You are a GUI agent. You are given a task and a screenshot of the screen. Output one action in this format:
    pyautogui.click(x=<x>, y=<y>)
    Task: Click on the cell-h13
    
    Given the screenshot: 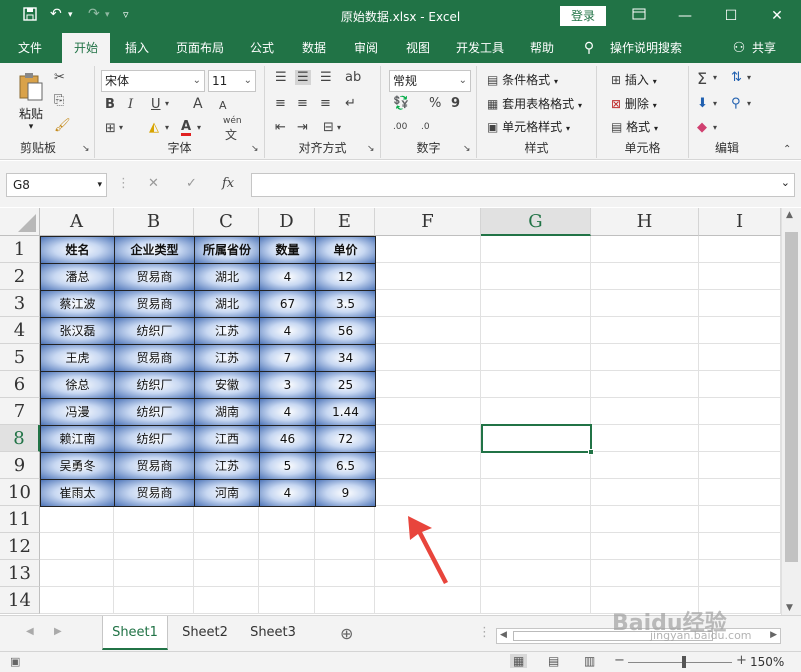 What is the action you would take?
    pyautogui.click(x=645, y=573)
    